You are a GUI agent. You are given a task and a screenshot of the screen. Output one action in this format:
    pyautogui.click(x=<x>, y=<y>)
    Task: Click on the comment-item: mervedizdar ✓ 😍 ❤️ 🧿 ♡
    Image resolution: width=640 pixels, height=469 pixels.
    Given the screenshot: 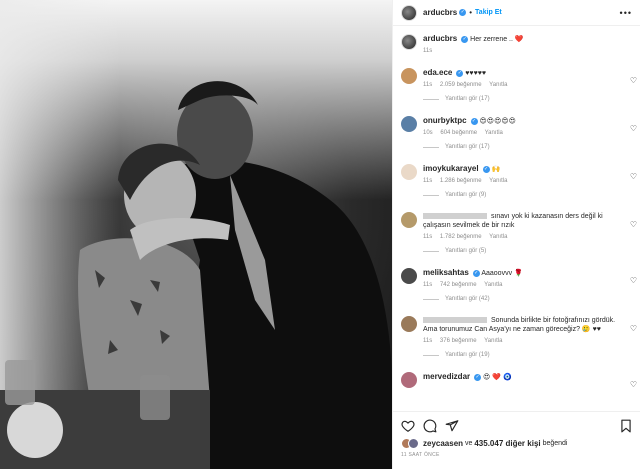 What is the action you would take?
    pyautogui.click(x=520, y=380)
    